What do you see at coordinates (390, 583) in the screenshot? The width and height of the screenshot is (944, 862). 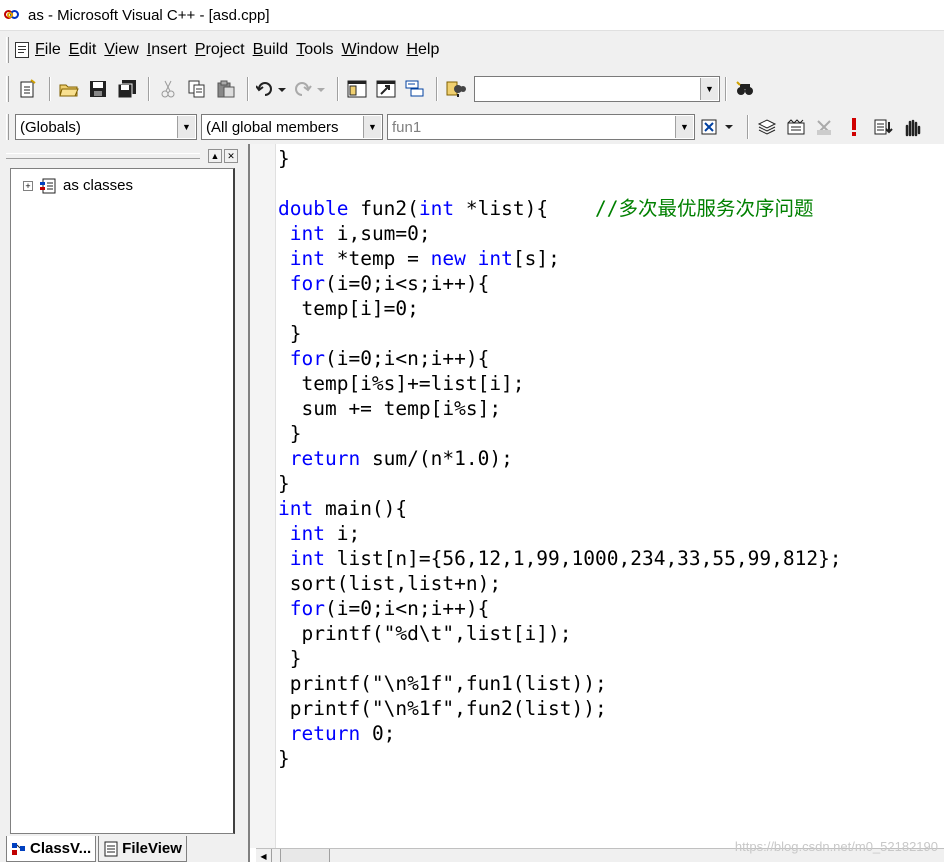 I see `code-token: sort(list,list+n);` at bounding box center [390, 583].